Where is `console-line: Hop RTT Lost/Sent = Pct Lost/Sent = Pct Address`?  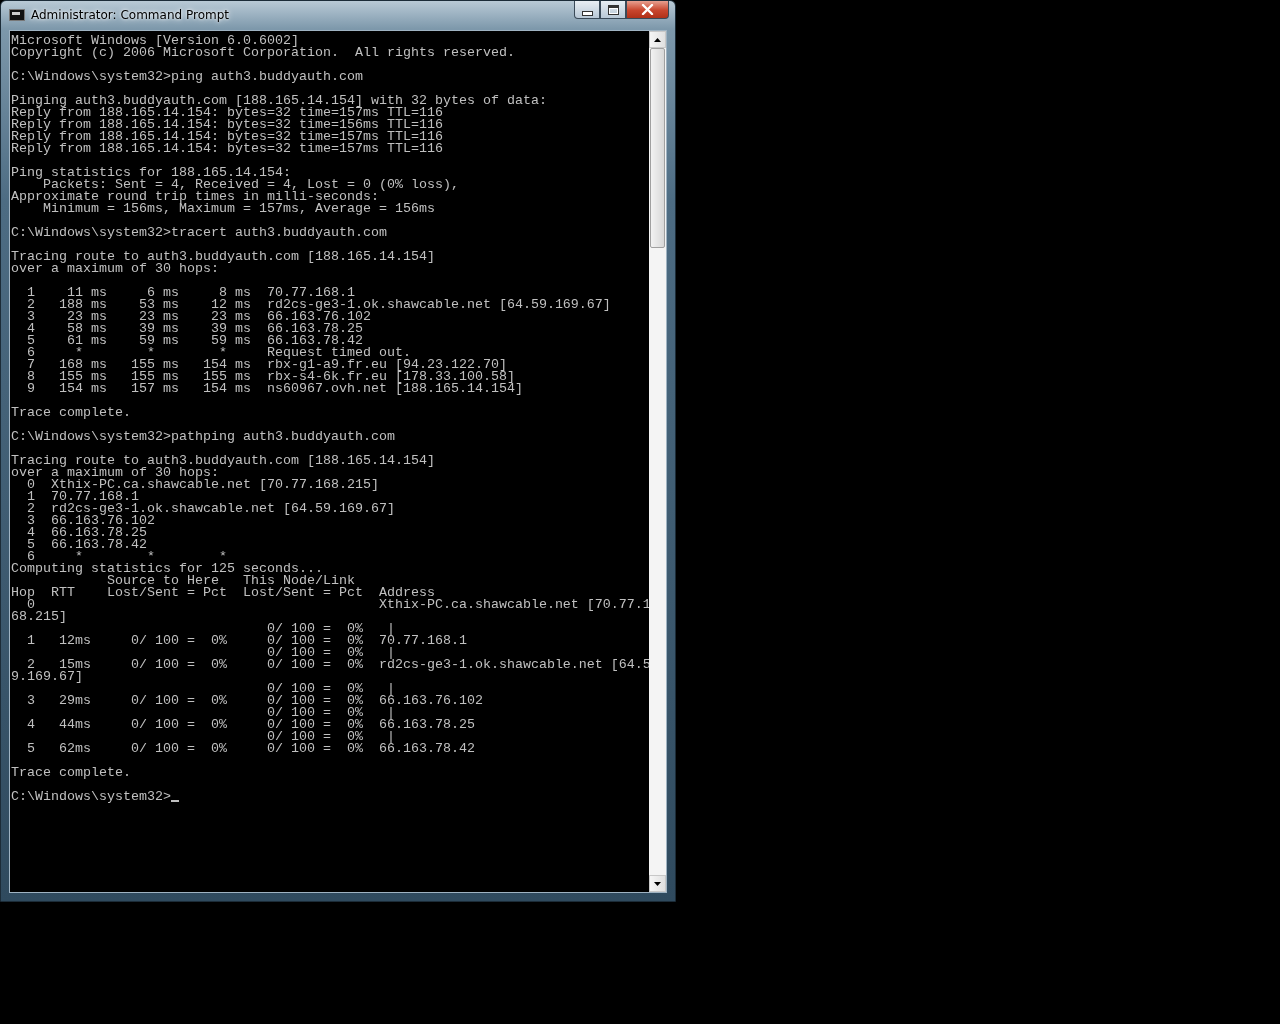
console-line: Hop RTT Lost/Sent = Pct Lost/Sent = Pct Address is located at coordinates (223, 593).